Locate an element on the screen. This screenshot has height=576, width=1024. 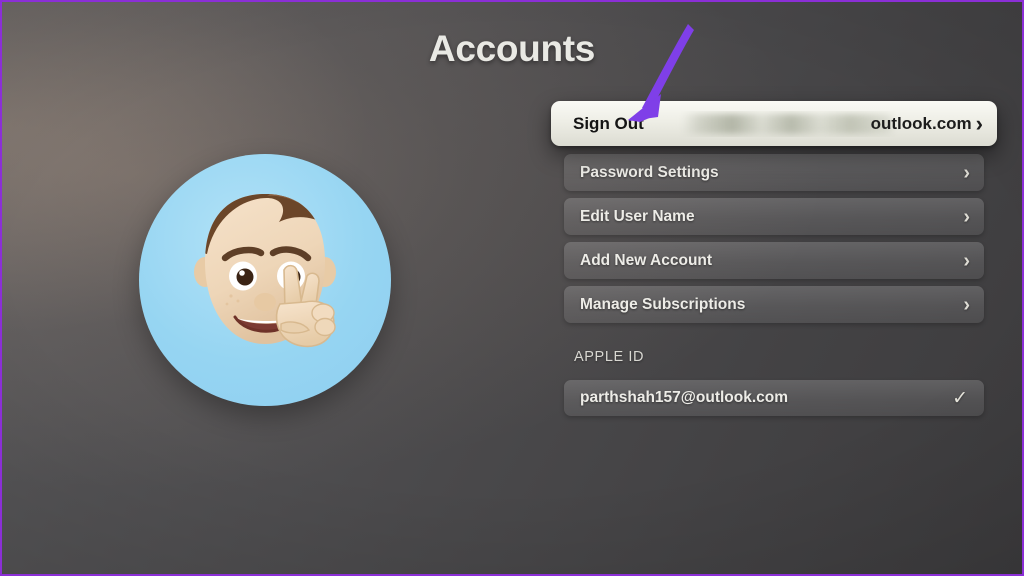
apple-id-section-label: APPLE ID is located at coordinates (609, 357).